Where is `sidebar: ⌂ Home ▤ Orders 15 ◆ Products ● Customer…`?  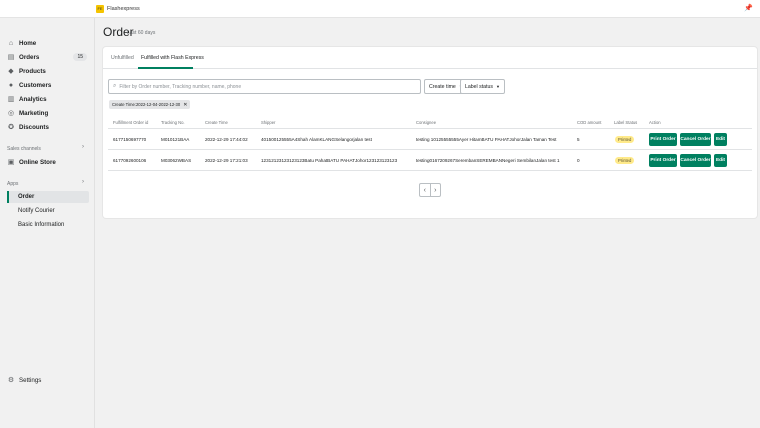
sidebar: ⌂ Home ▤ Orders 15 ◆ Products ● Customer… is located at coordinates (47, 223).